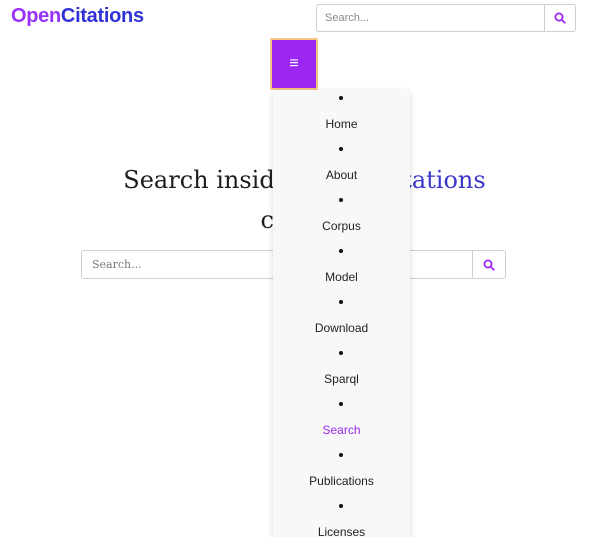  What do you see at coordinates (341, 166) in the screenshot?
I see `nav-item-about: About` at bounding box center [341, 166].